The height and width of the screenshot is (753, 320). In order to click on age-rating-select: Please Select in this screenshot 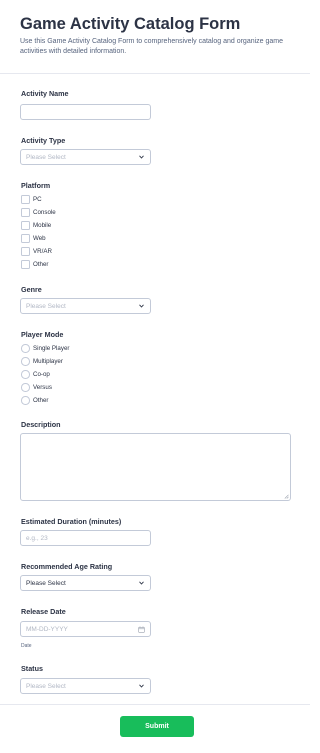, I will do `click(85, 583)`.